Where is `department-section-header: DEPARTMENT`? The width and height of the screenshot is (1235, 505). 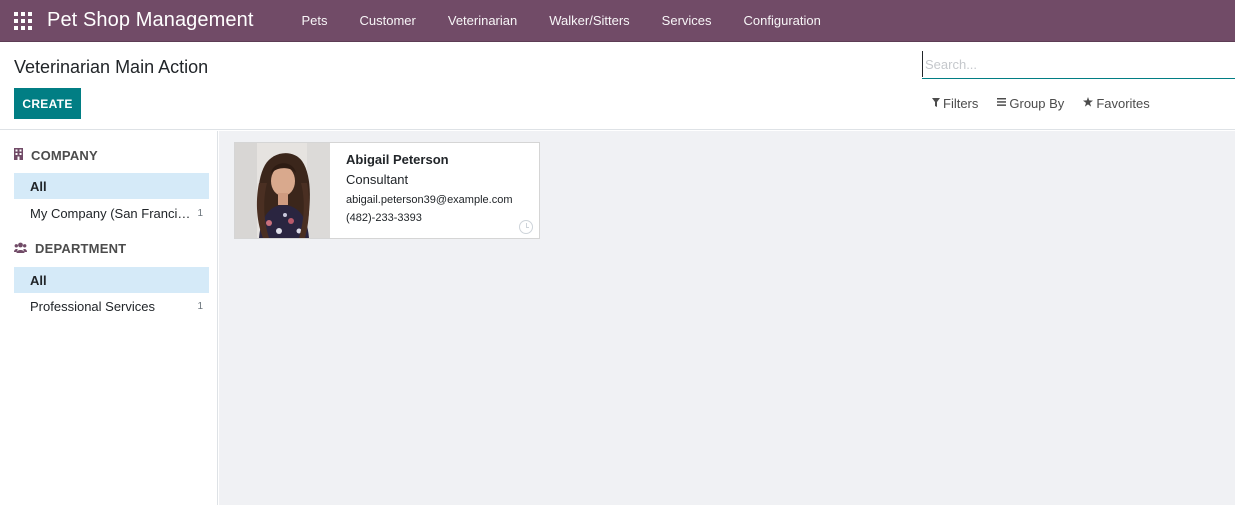
department-section-header: DEPARTMENT is located at coordinates (70, 248).